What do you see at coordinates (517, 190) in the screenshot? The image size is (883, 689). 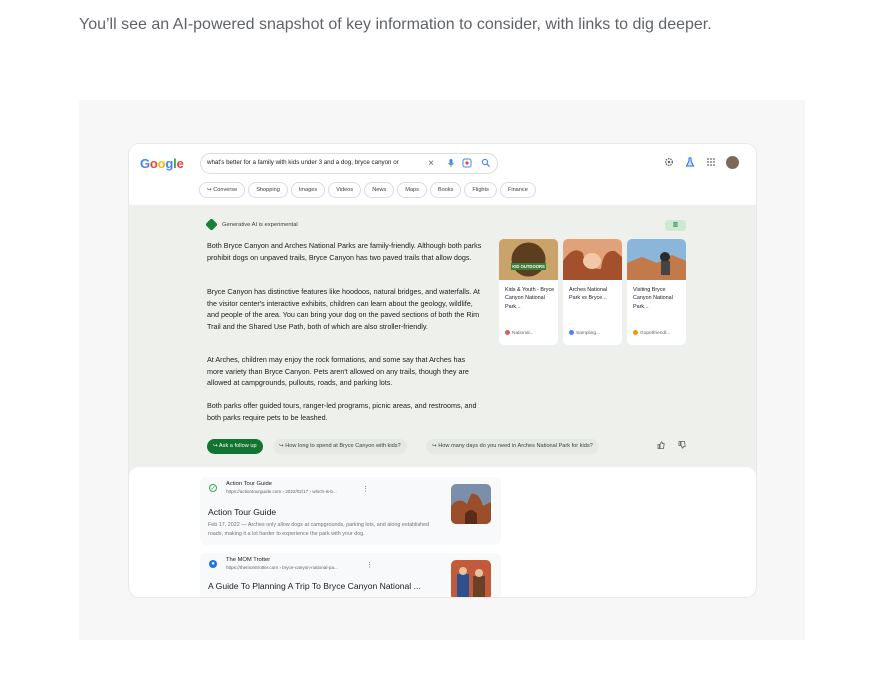 I see `chip-finance: Finance` at bounding box center [517, 190].